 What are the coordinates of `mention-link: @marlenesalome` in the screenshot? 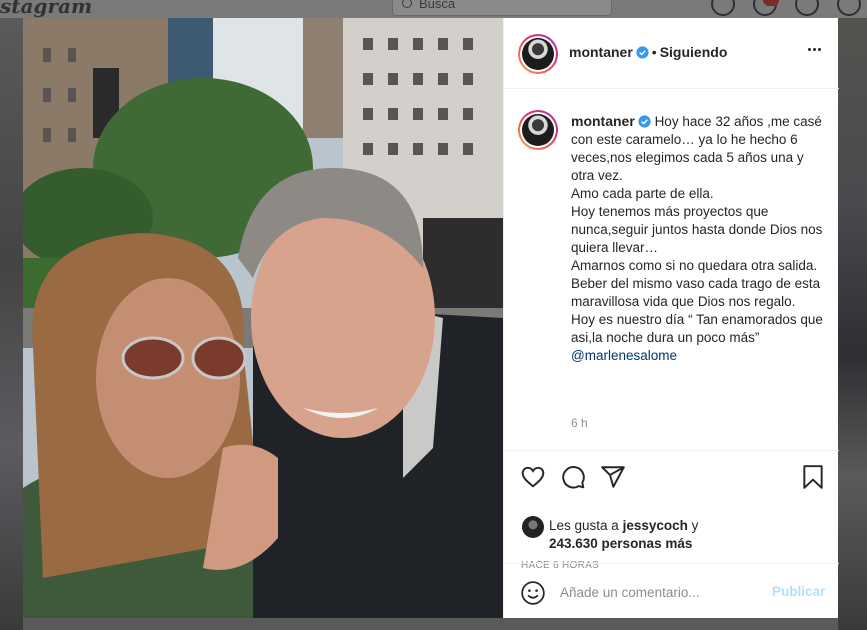 It's located at (624, 355).